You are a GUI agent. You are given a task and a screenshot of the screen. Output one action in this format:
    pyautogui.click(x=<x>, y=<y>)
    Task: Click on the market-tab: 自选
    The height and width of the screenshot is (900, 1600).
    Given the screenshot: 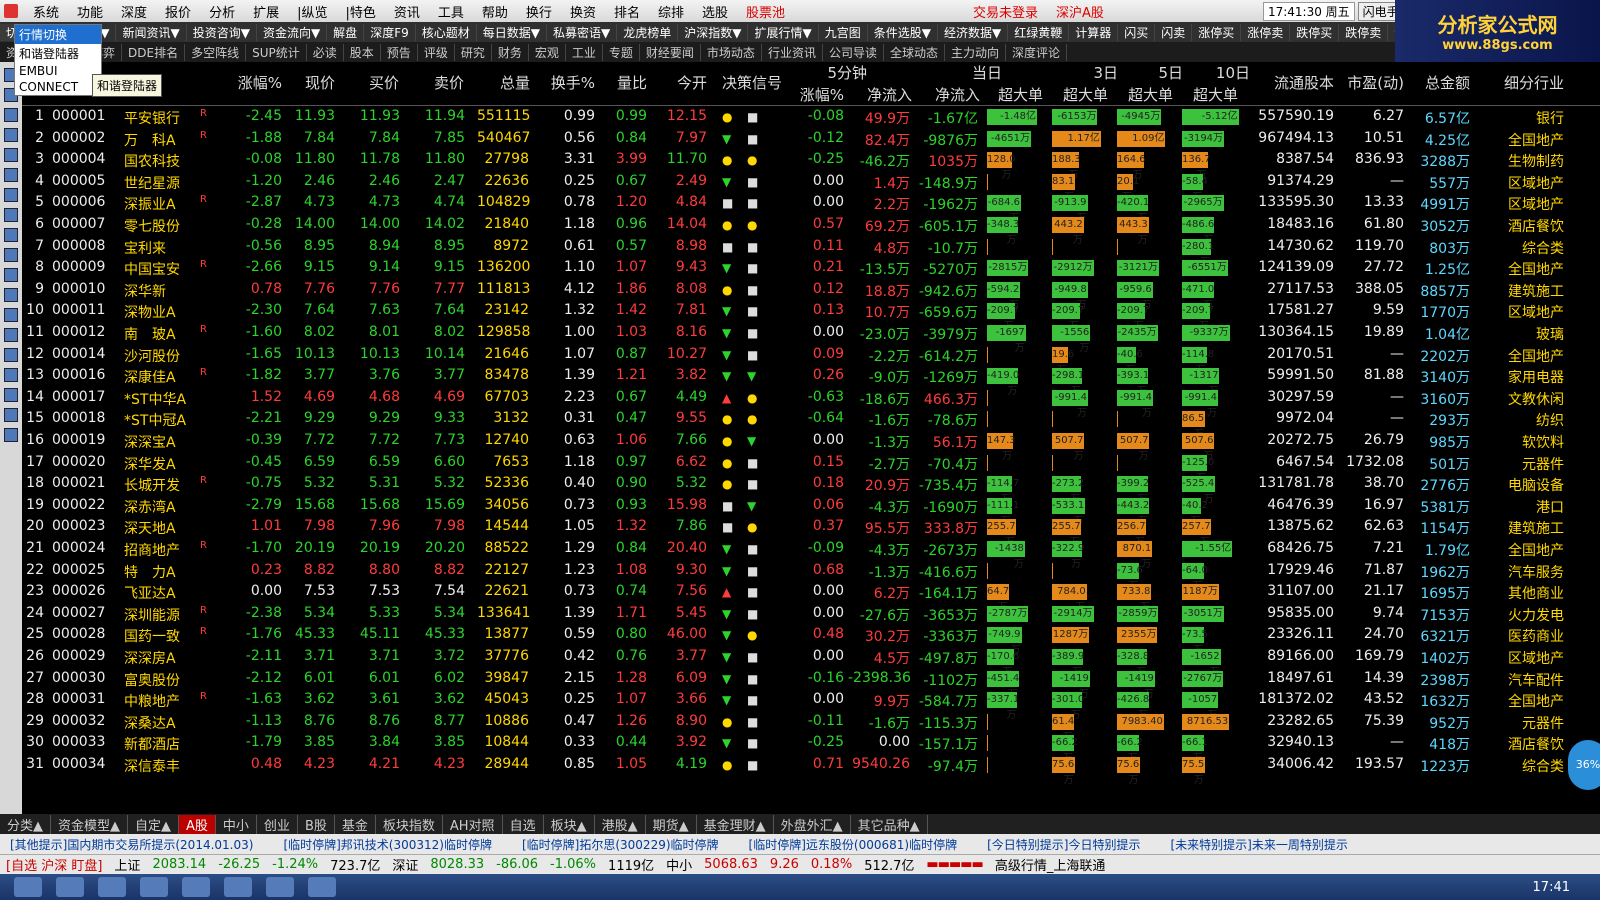 What is the action you would take?
    pyautogui.click(x=523, y=824)
    